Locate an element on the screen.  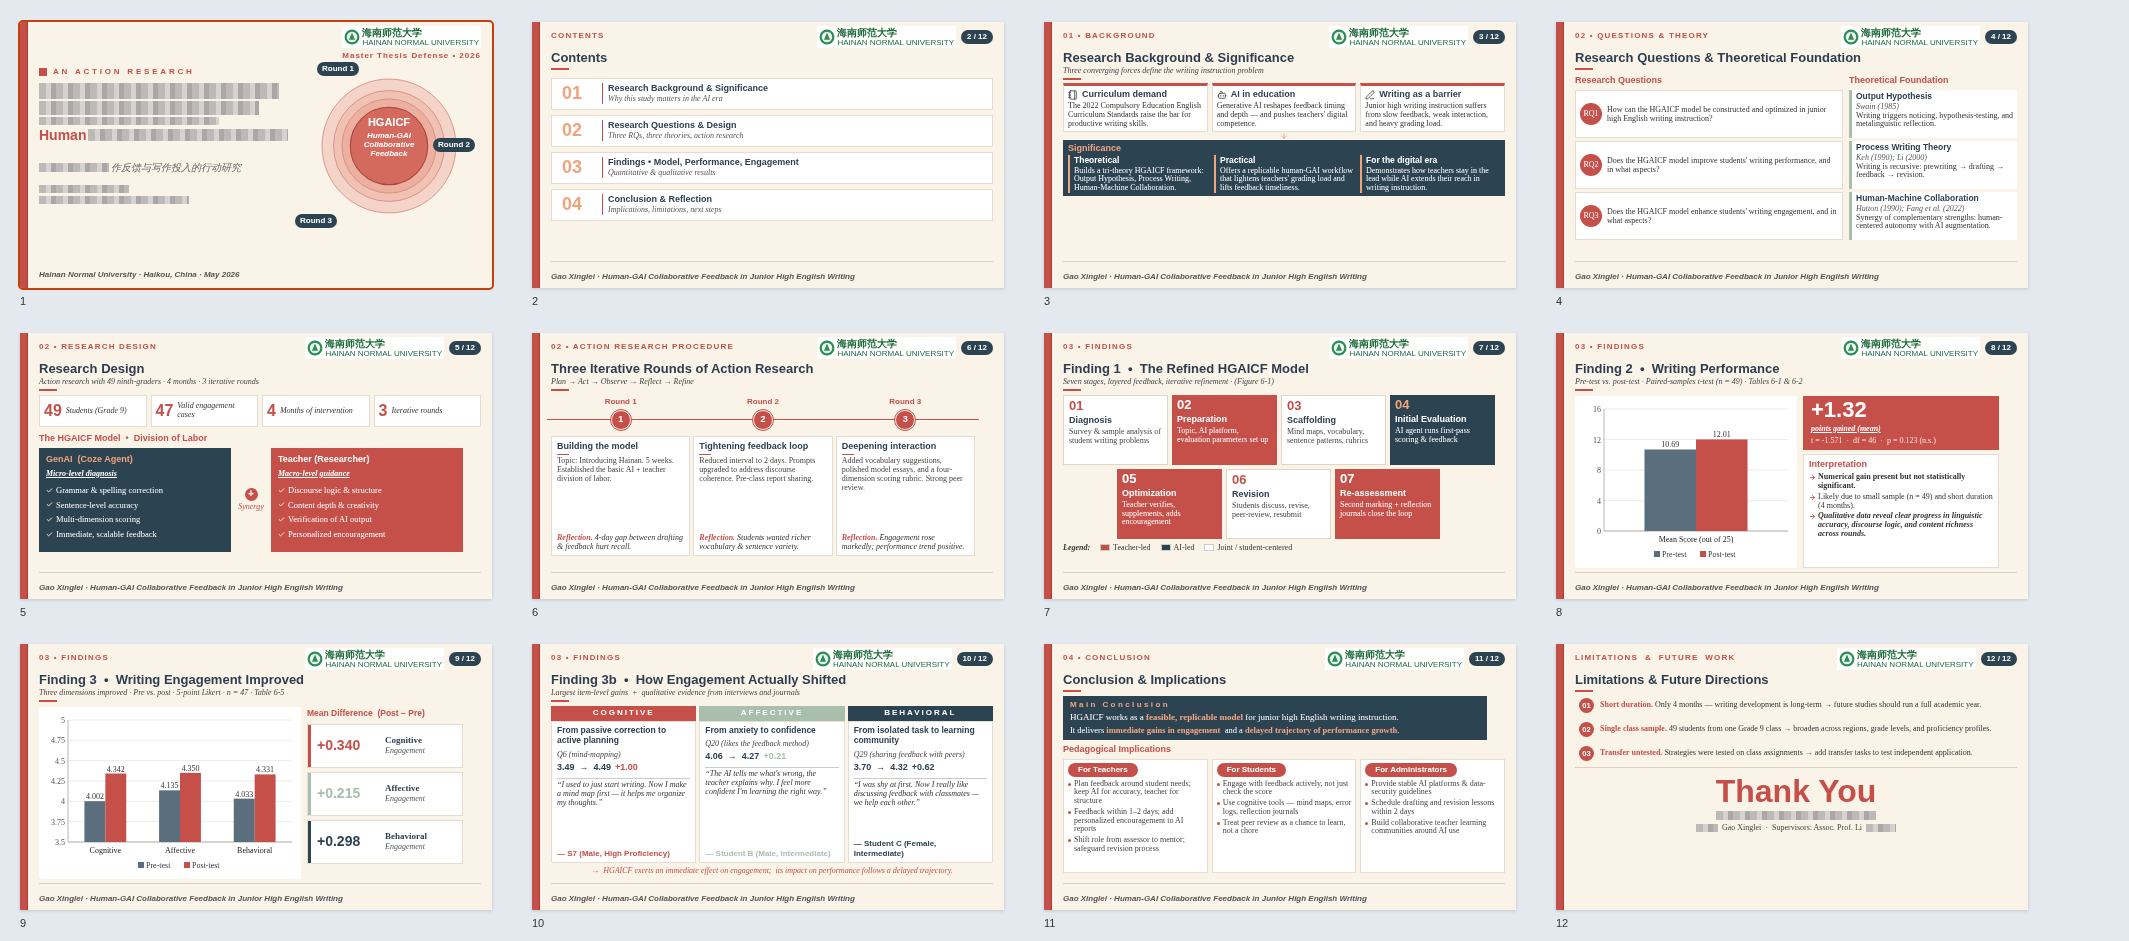
score-change: 3.70 → 4.32 is located at coordinates (880, 767).